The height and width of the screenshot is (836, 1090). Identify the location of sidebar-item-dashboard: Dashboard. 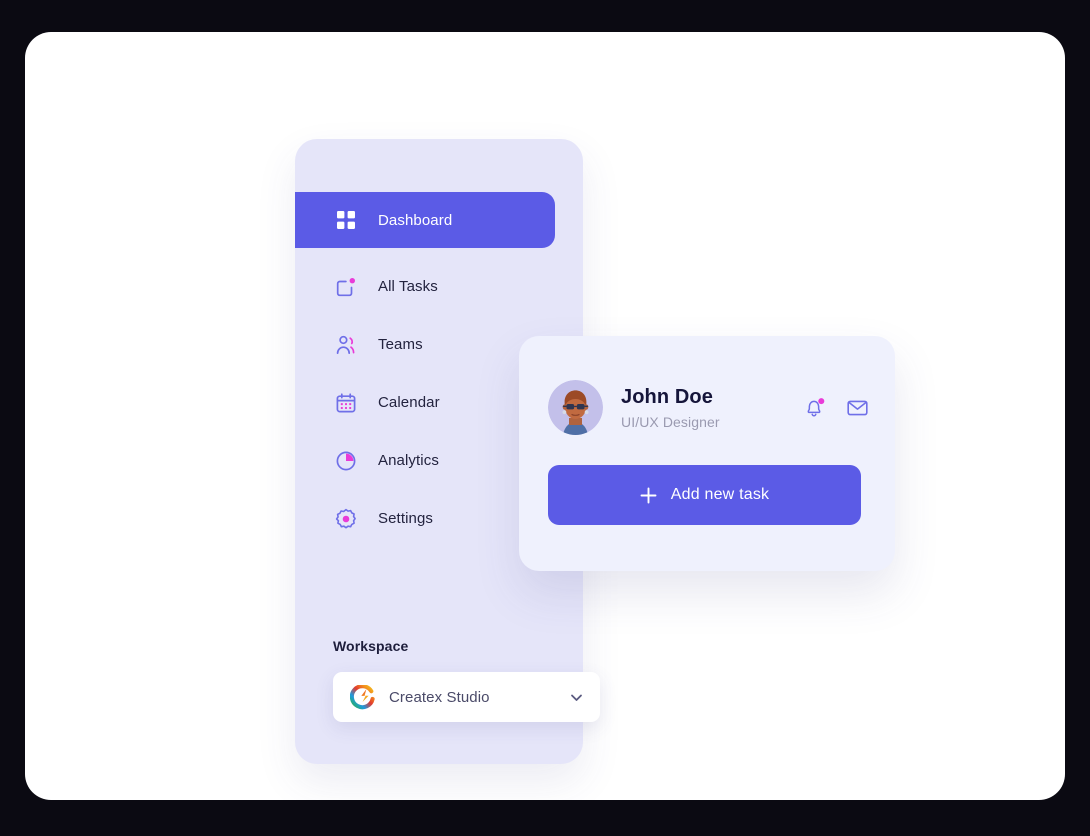
(425, 220).